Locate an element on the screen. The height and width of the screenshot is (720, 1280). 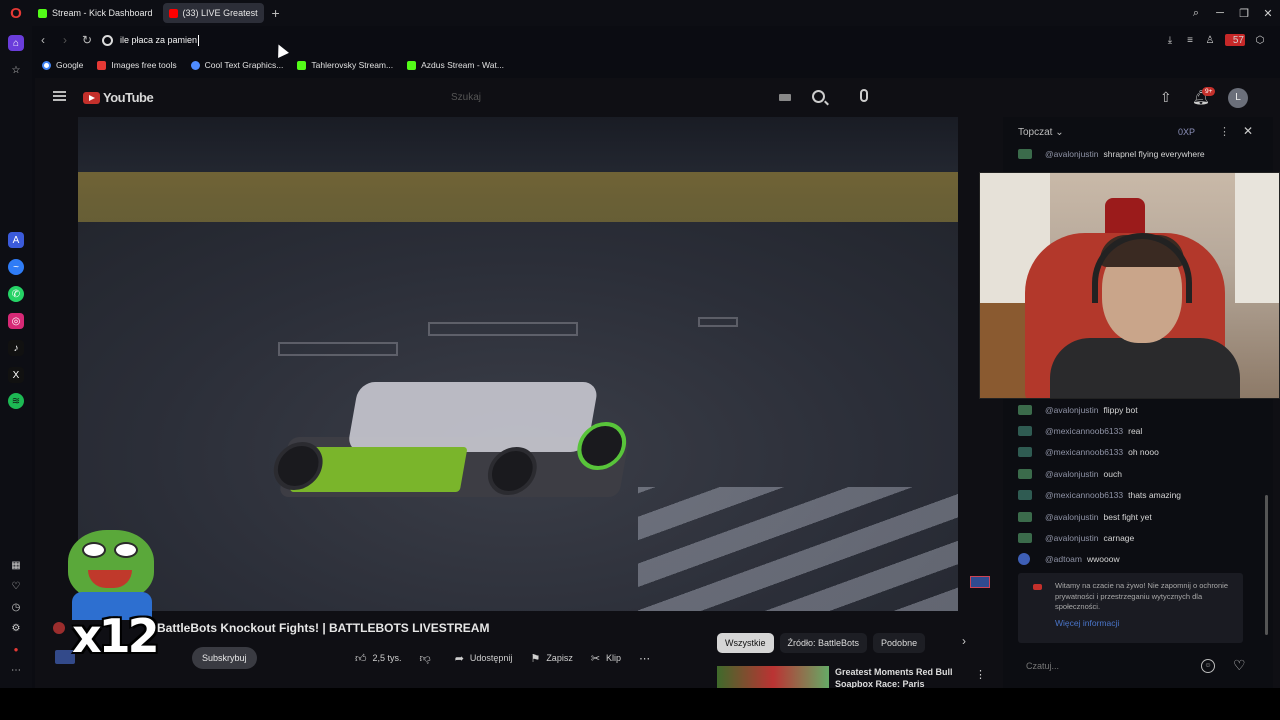
close-window-icon: ✕ is located at coordinates (1268, 13).